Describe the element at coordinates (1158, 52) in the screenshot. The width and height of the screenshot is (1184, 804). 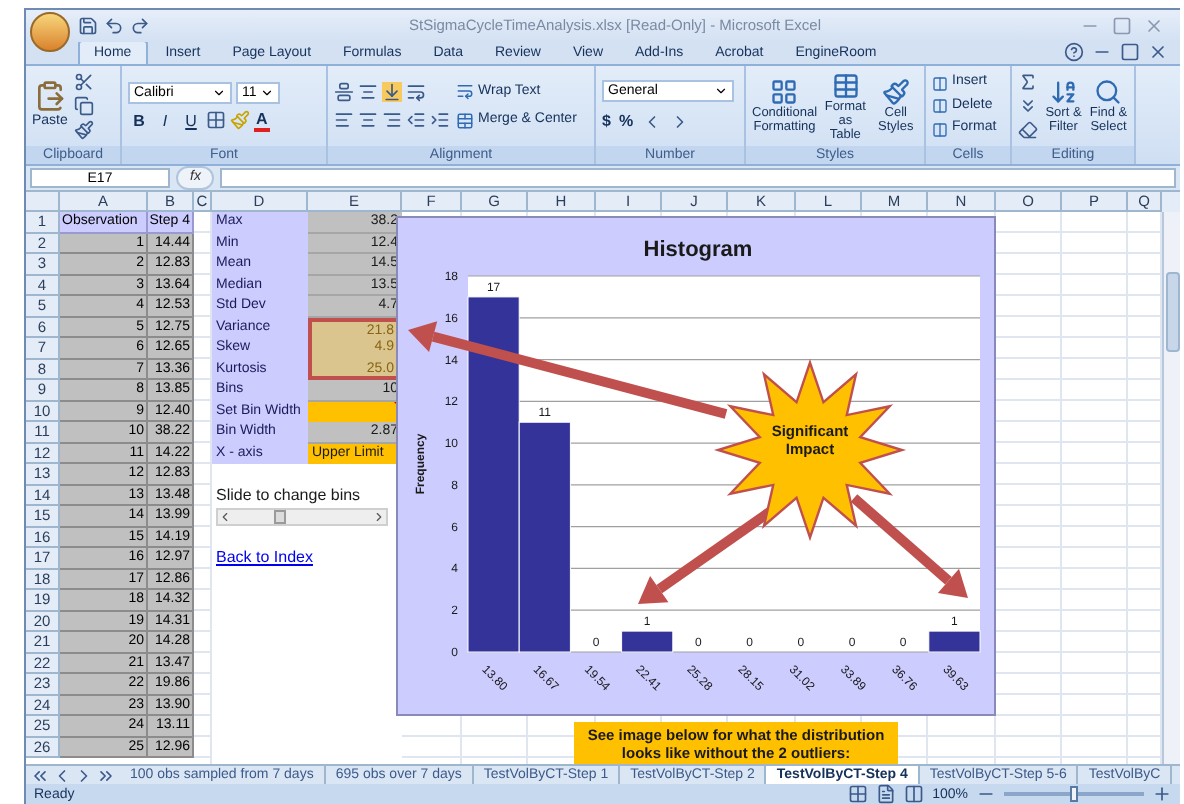
I see `close-icon` at that location.